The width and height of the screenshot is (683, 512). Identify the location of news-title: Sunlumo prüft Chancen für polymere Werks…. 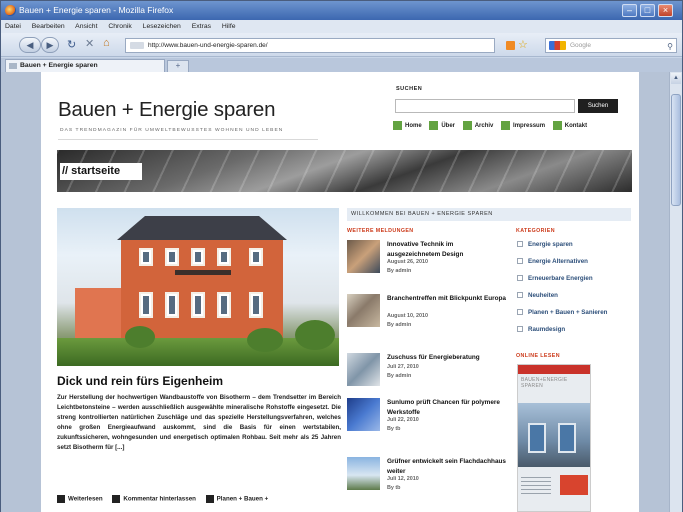
(447, 407).